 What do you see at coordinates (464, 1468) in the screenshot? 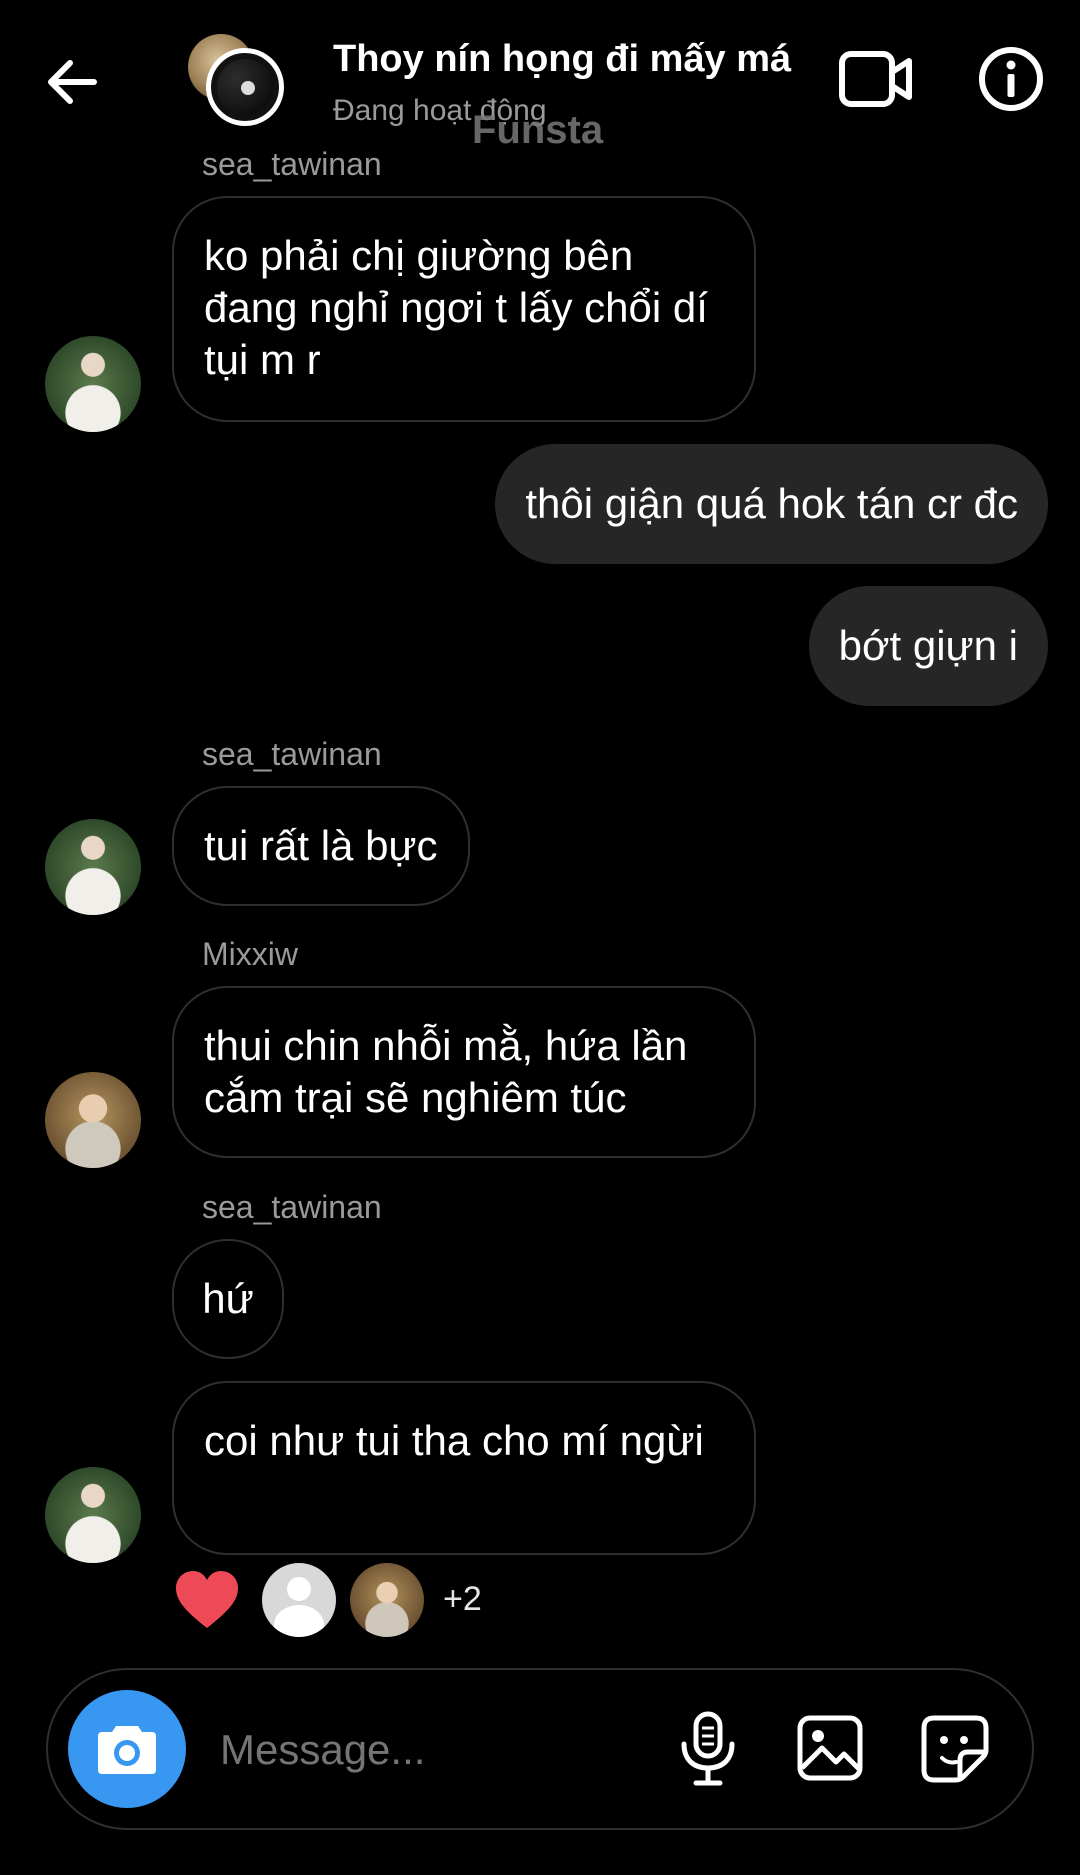
I see `message-bubble-incoming: coi như tui tha cho mí ngừi` at bounding box center [464, 1468].